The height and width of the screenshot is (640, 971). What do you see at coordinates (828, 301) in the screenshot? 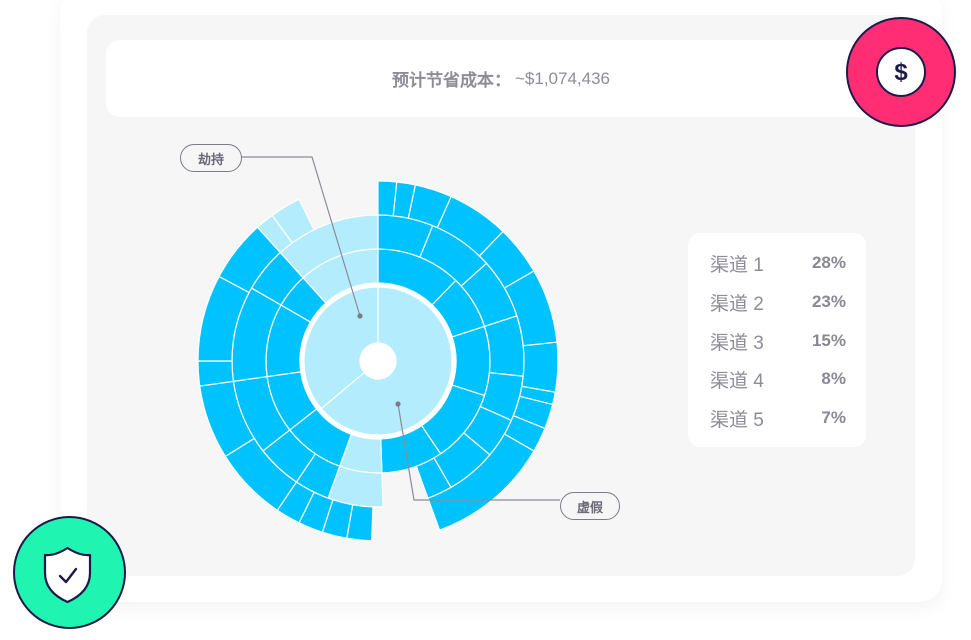
I see `legend-pct: 23%` at bounding box center [828, 301].